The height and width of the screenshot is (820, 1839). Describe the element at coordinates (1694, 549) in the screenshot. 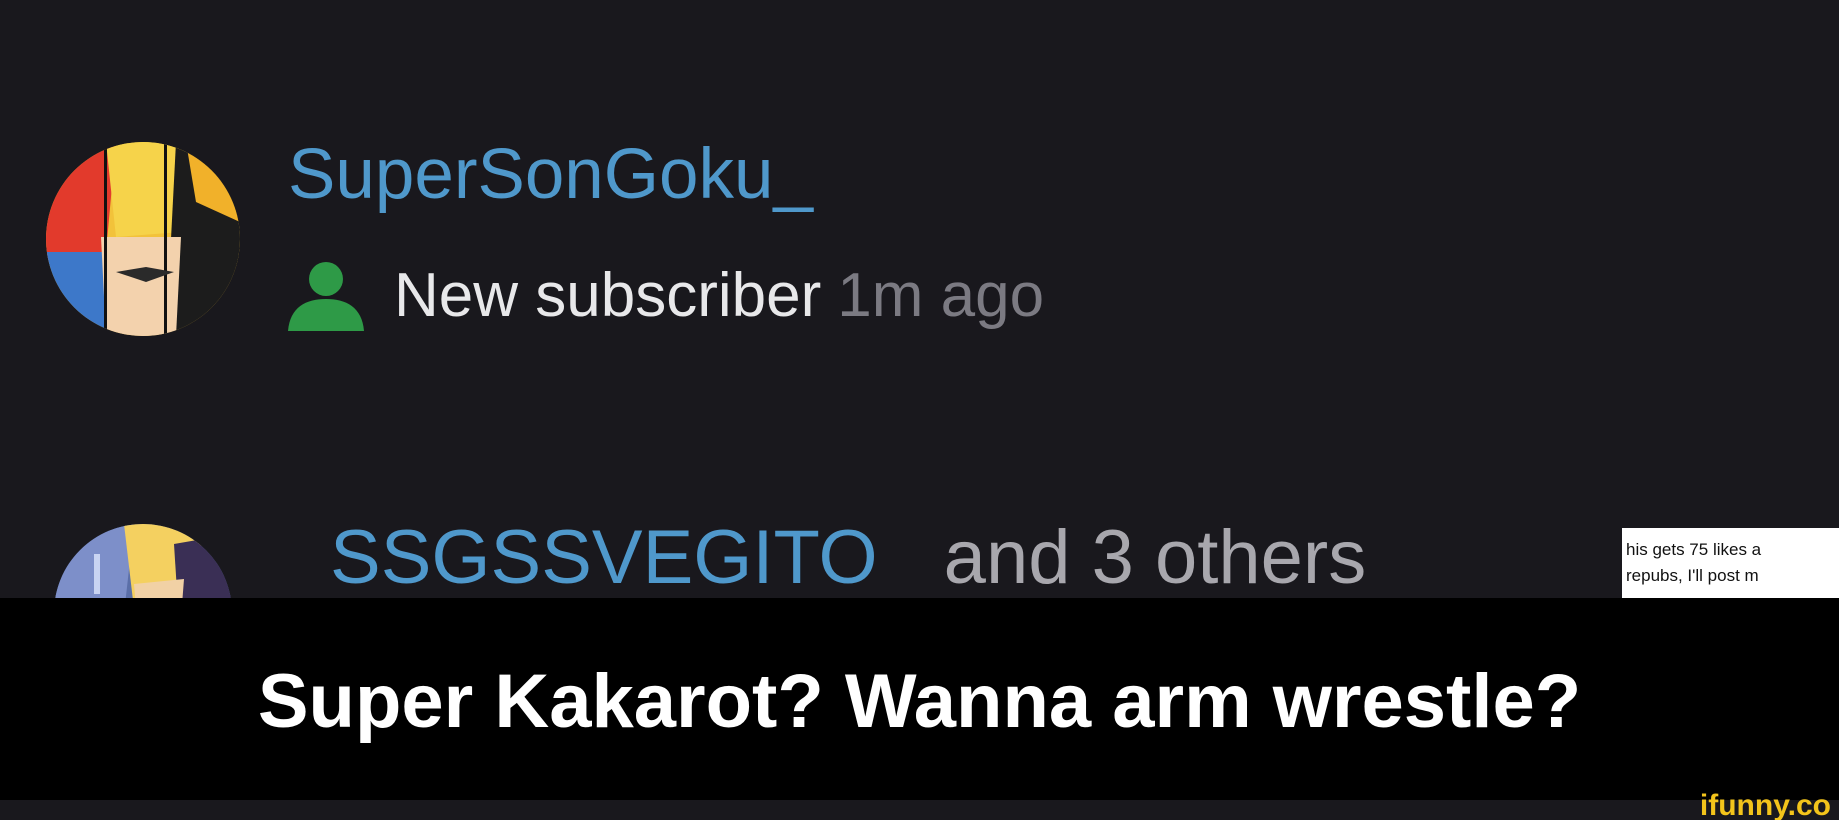

I see `thumbnail-text: his gets 75 likes a` at that location.